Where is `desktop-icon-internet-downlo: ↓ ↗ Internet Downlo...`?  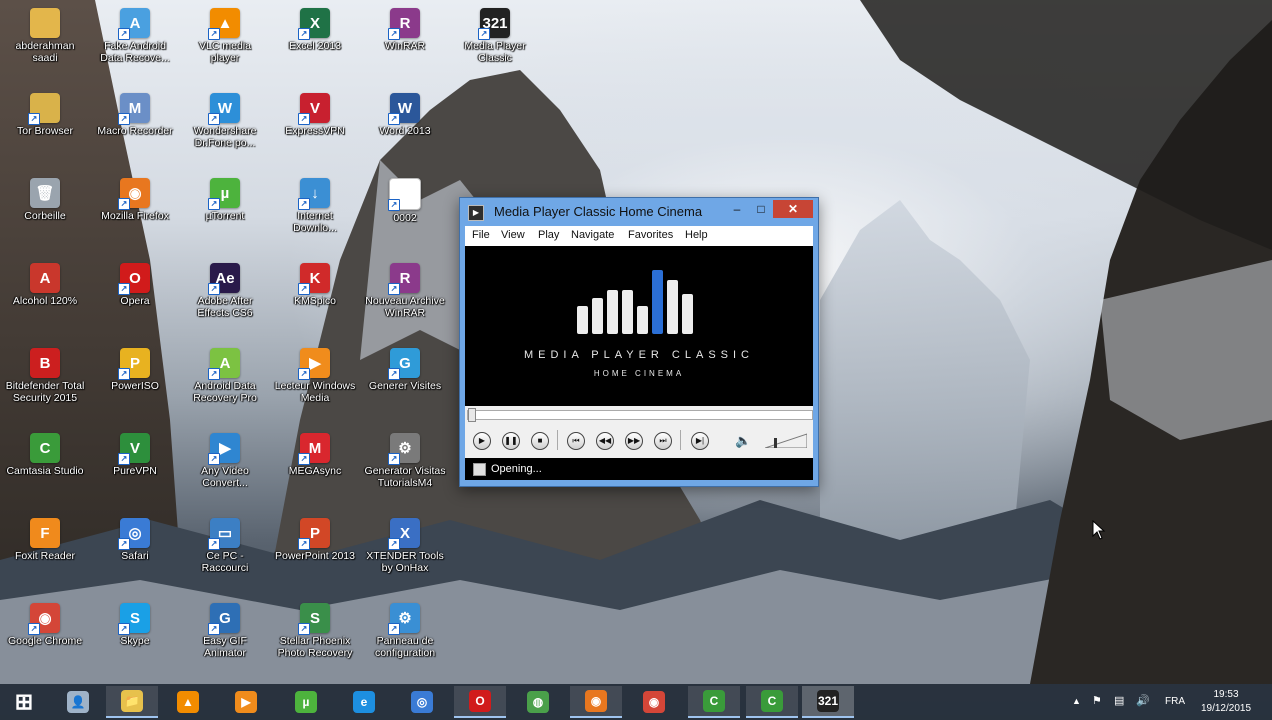
desktop-icon-internet-downlo: ↓ ↗ Internet Downlo... is located at coordinates (315, 211).